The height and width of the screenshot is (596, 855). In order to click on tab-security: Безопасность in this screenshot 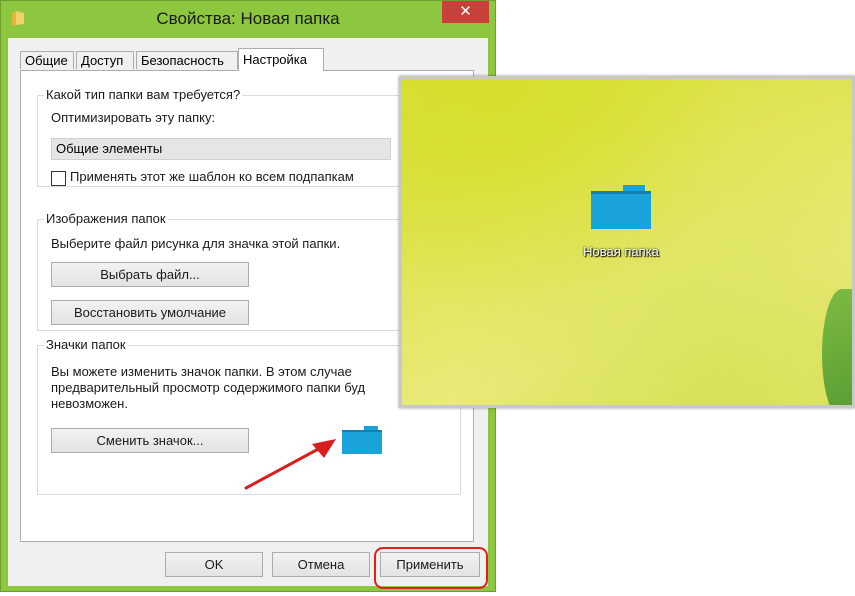, I will do `click(187, 60)`.